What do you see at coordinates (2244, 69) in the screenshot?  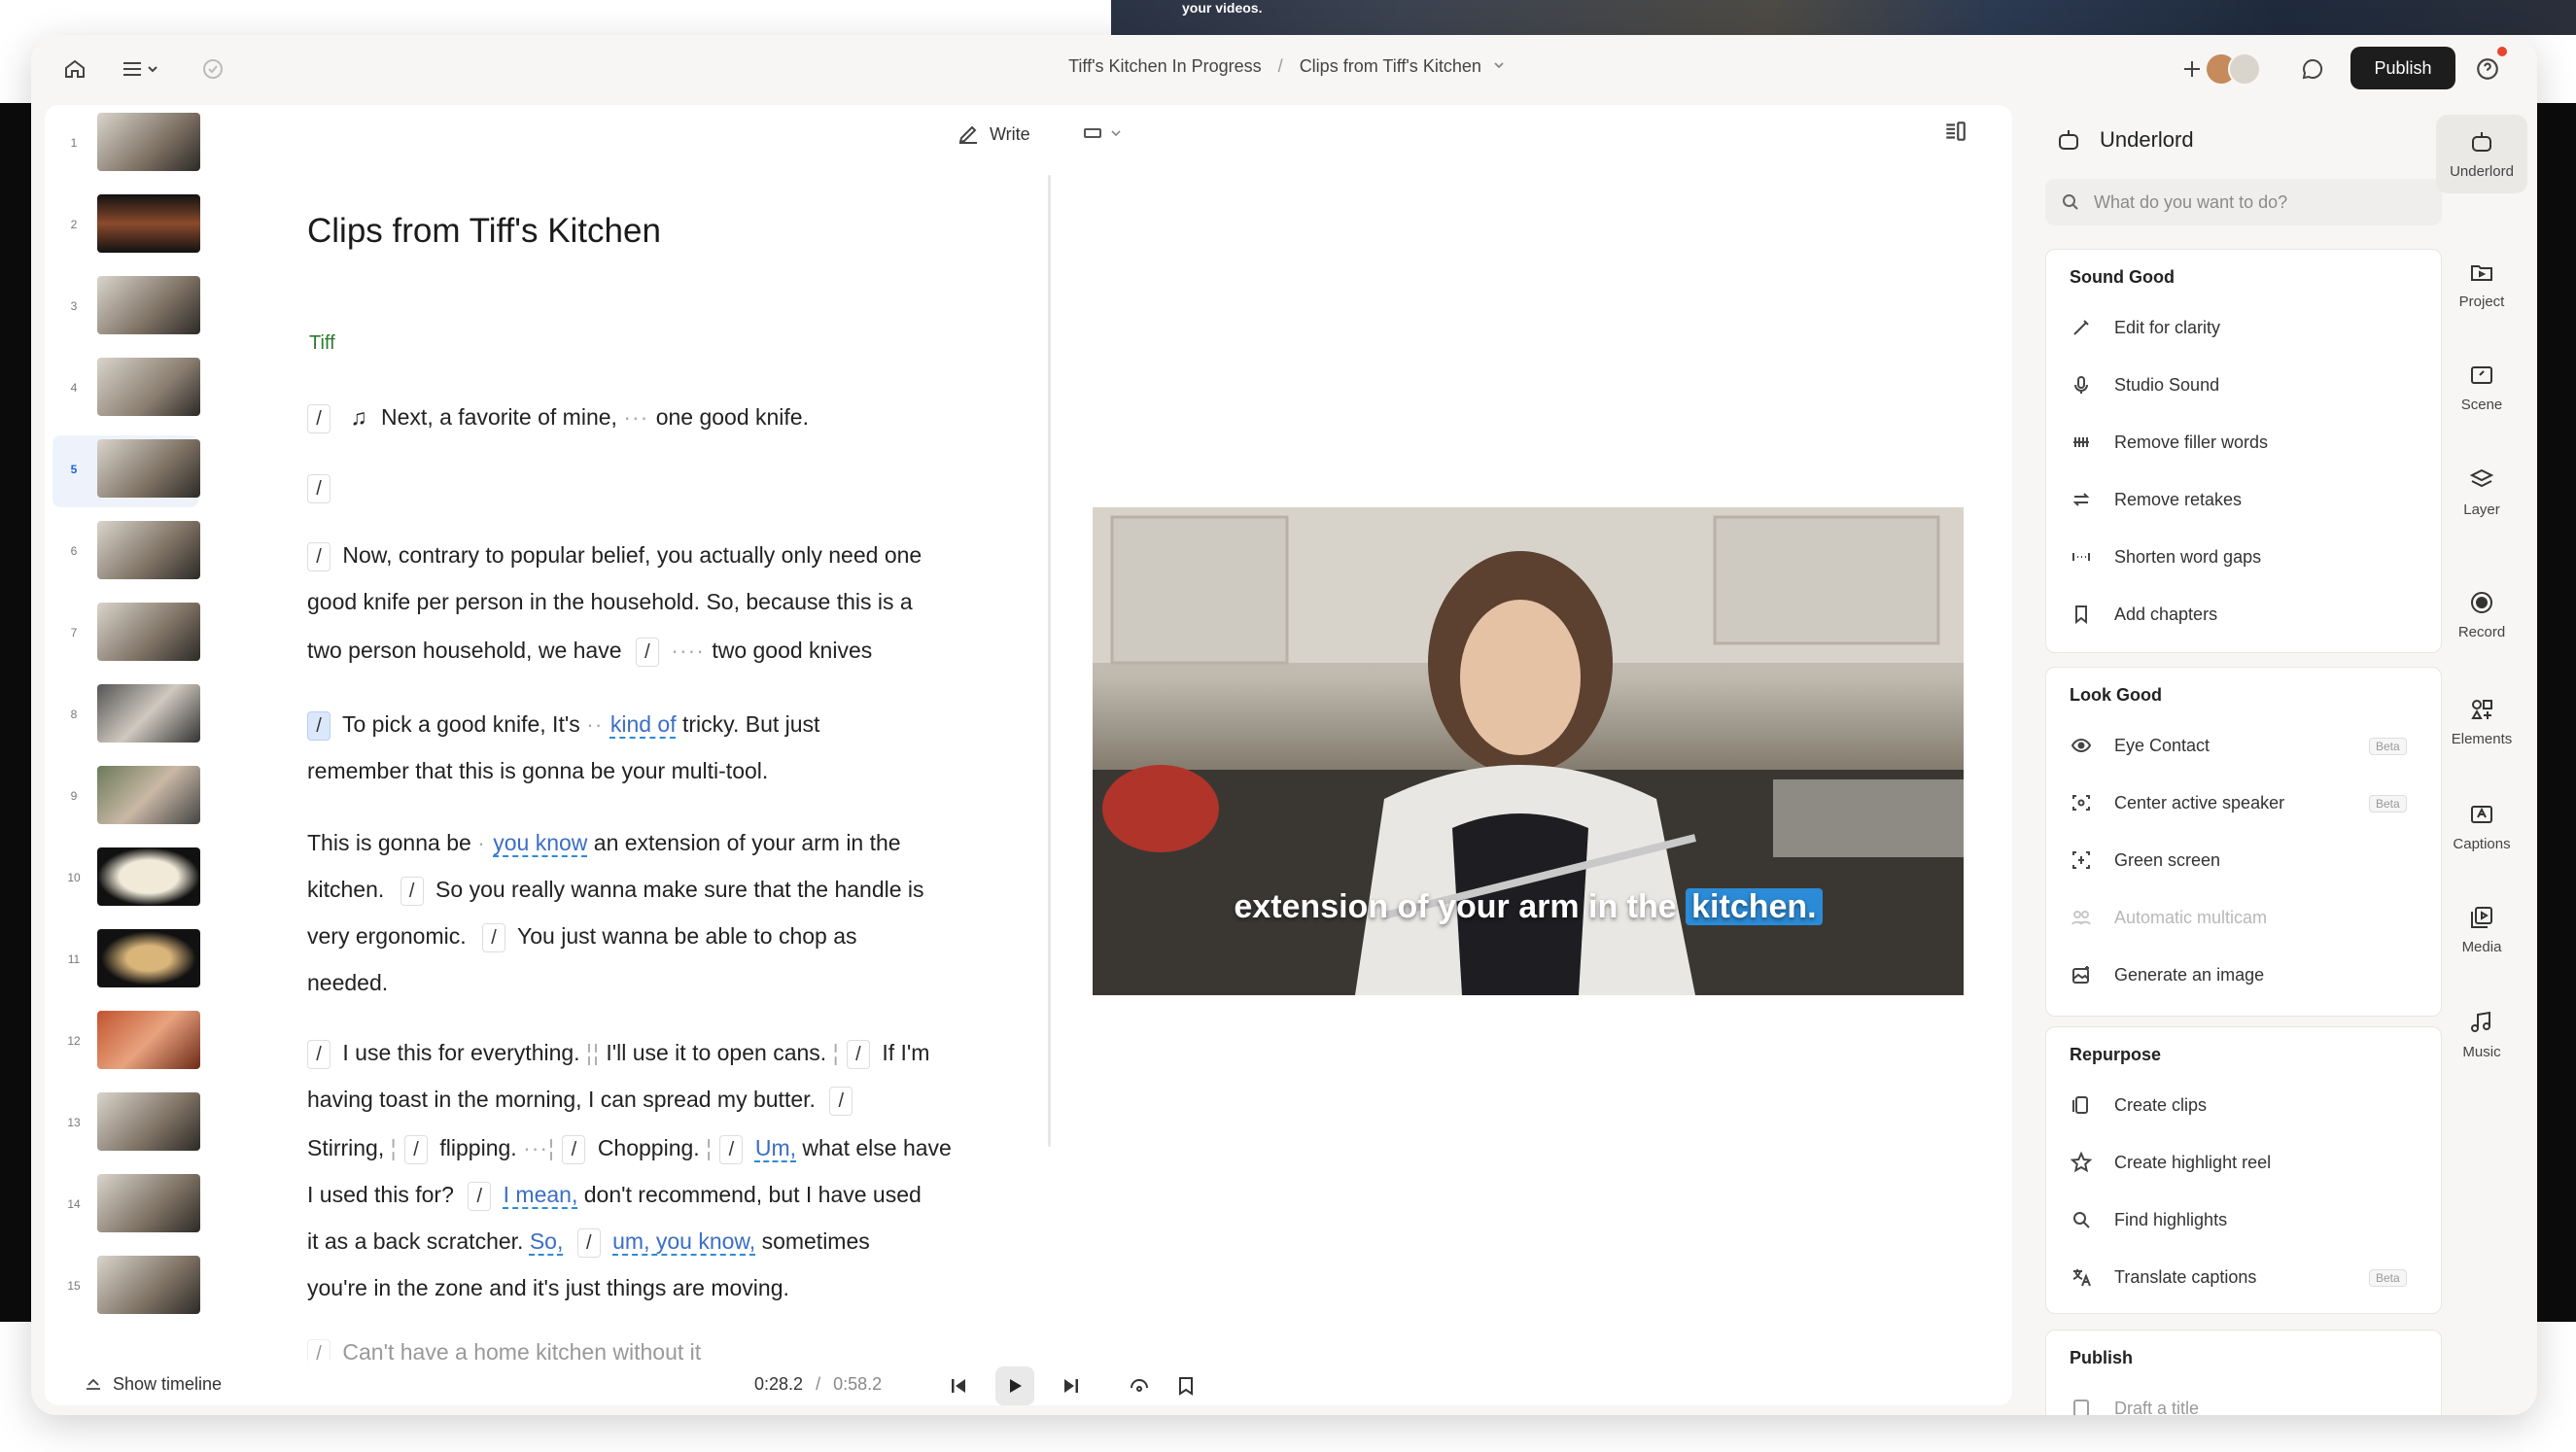 I see `avatar` at bounding box center [2244, 69].